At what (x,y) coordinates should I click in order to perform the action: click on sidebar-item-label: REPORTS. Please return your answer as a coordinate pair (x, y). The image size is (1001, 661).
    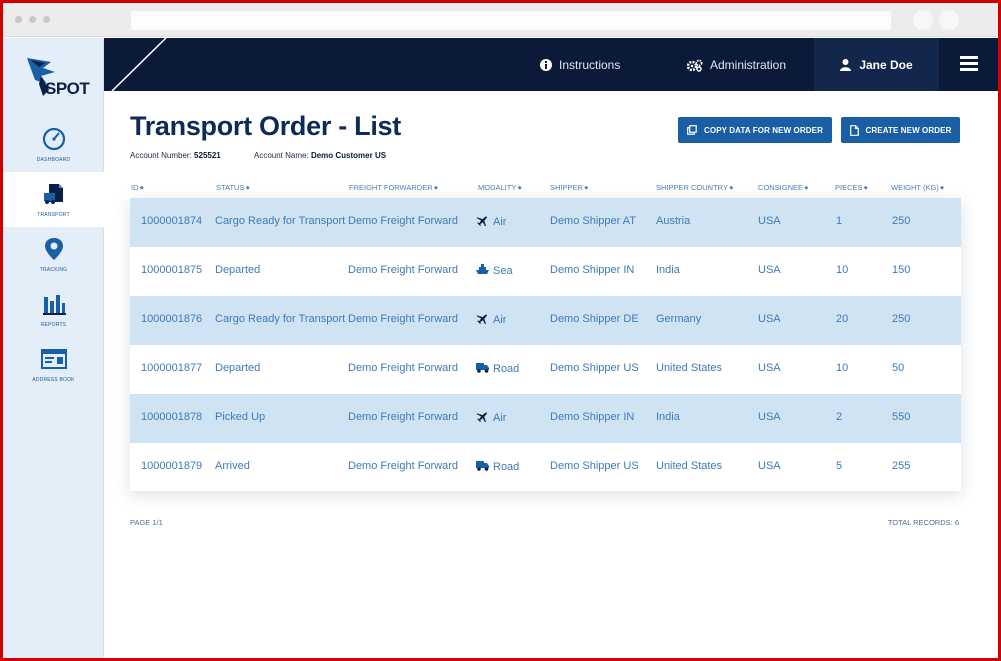
    Looking at the image, I should click on (53, 325).